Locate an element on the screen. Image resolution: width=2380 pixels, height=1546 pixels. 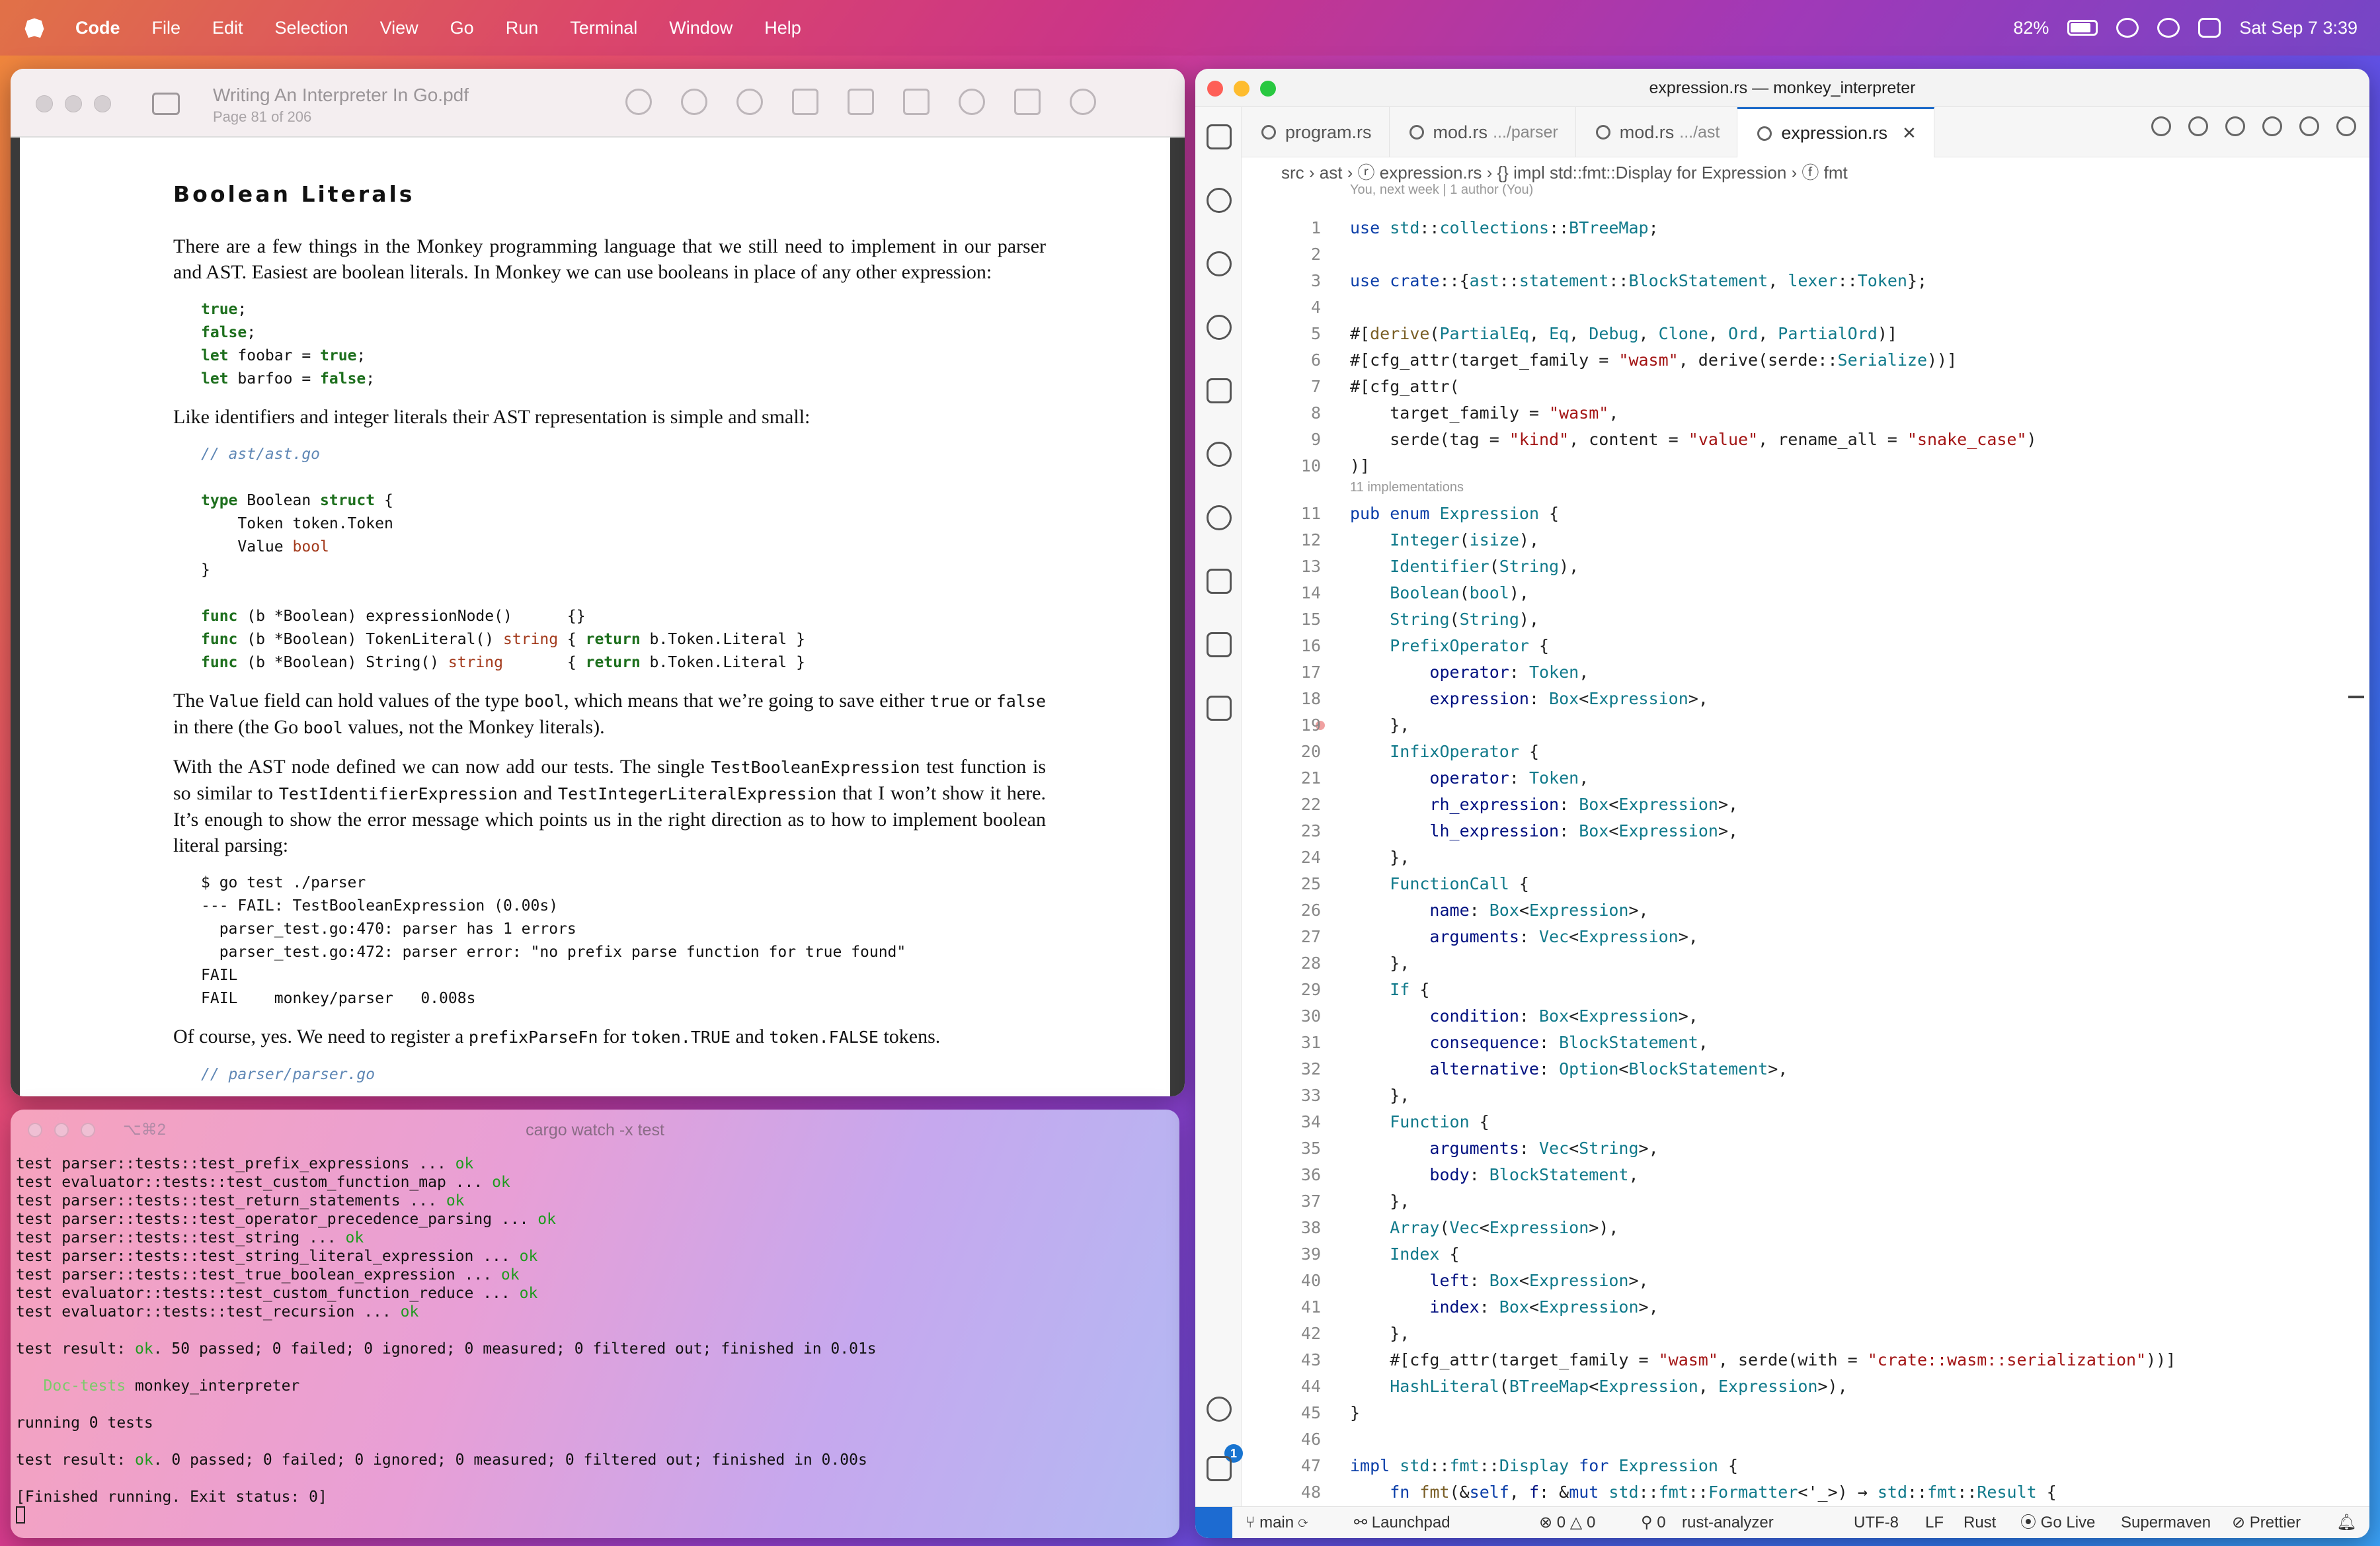
extensions-icon is located at coordinates (1219, 390).